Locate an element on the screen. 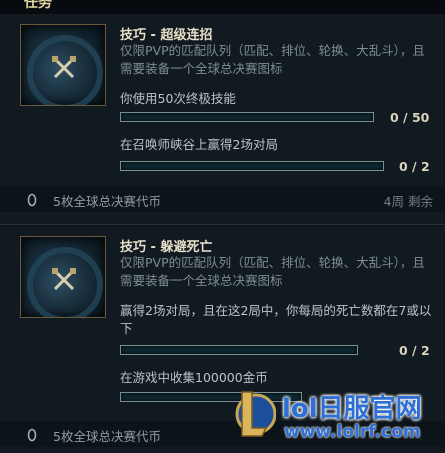 This screenshot has width=445, height=453. objective-count: 0 / 50 is located at coordinates (410, 117).